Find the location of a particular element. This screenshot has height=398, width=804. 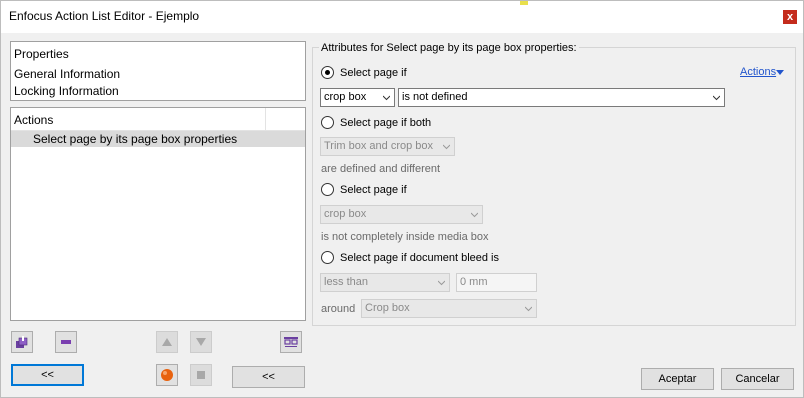

option2-label: Select page if both is located at coordinates (386, 122).